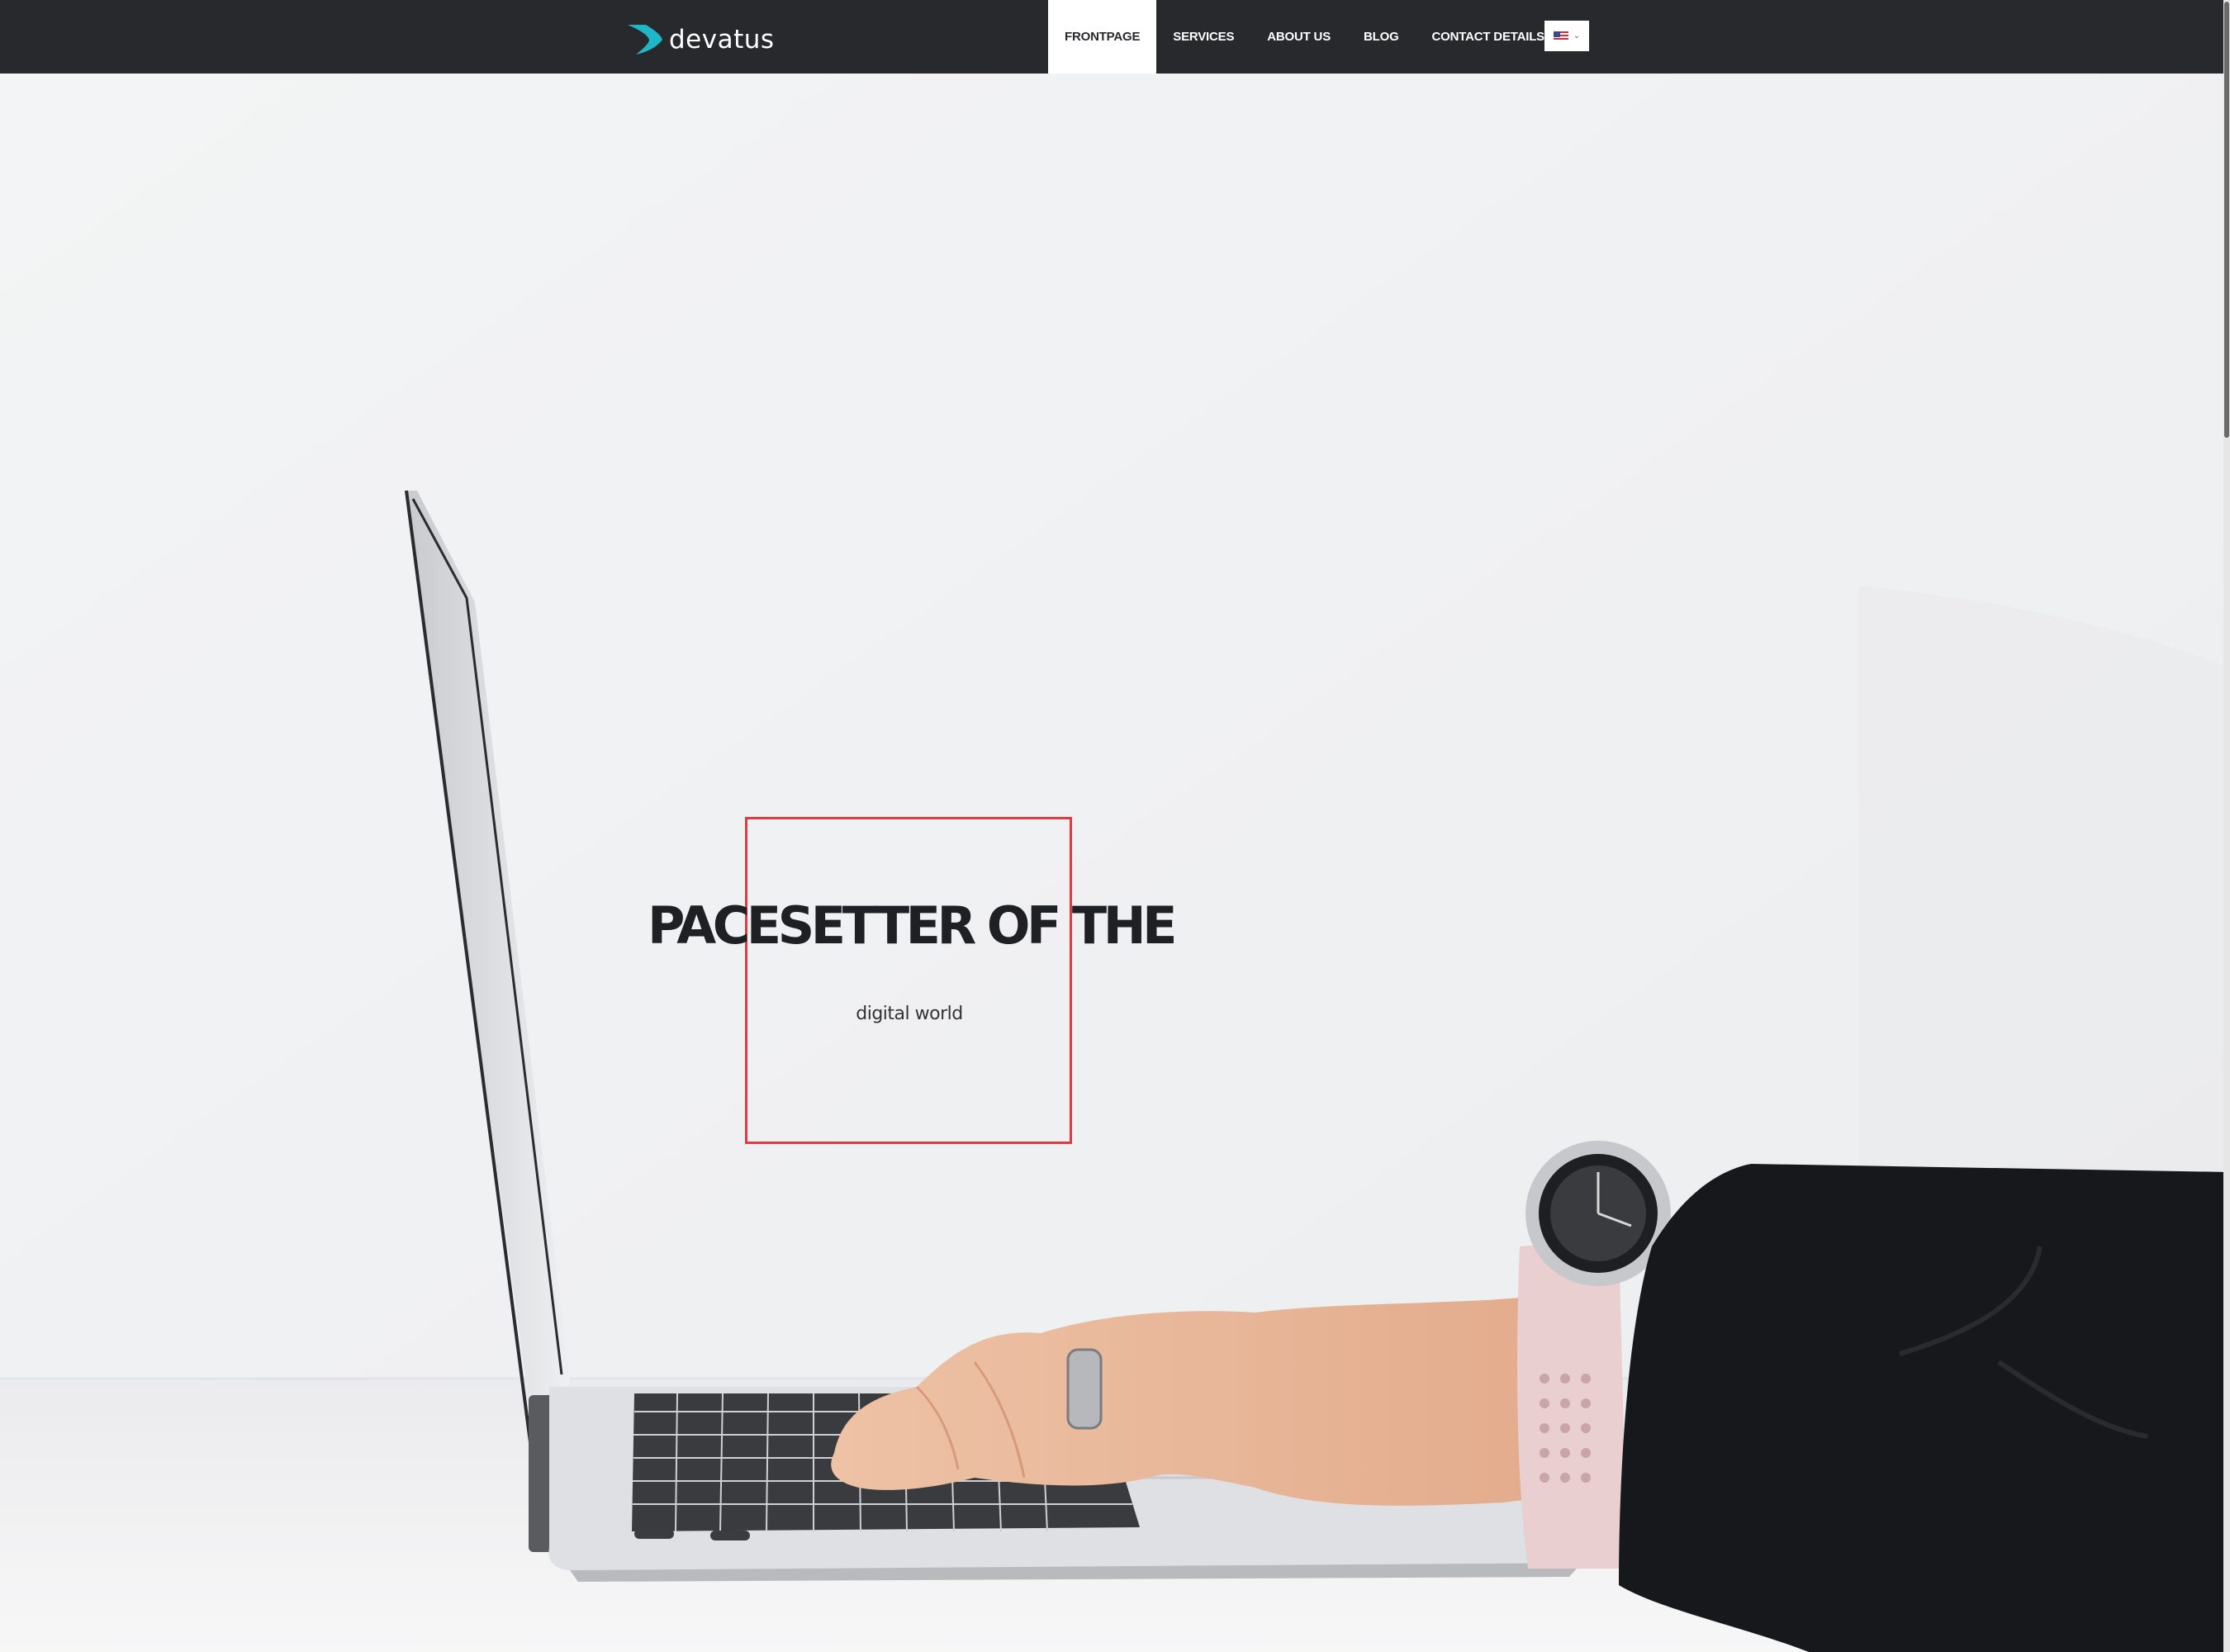 The height and width of the screenshot is (1652, 2230). Describe the element at coordinates (1102, 37) in the screenshot. I see `nav-item-frontpage: FRONTPAGE` at that location.